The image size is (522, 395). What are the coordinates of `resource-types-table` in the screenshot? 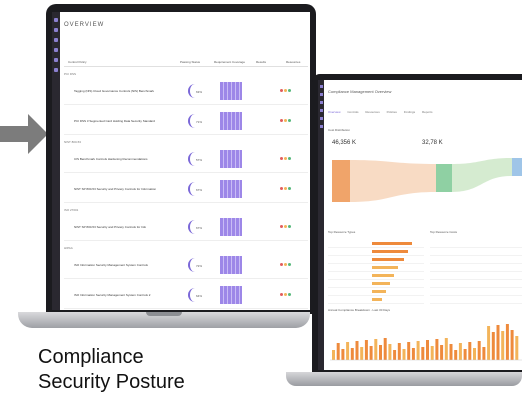 It's located at (376, 272).